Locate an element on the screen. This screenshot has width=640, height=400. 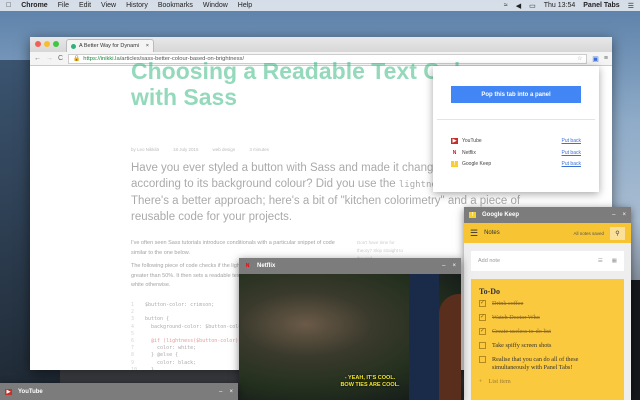
panel-name: Netflix is located at coordinates (469, 153).